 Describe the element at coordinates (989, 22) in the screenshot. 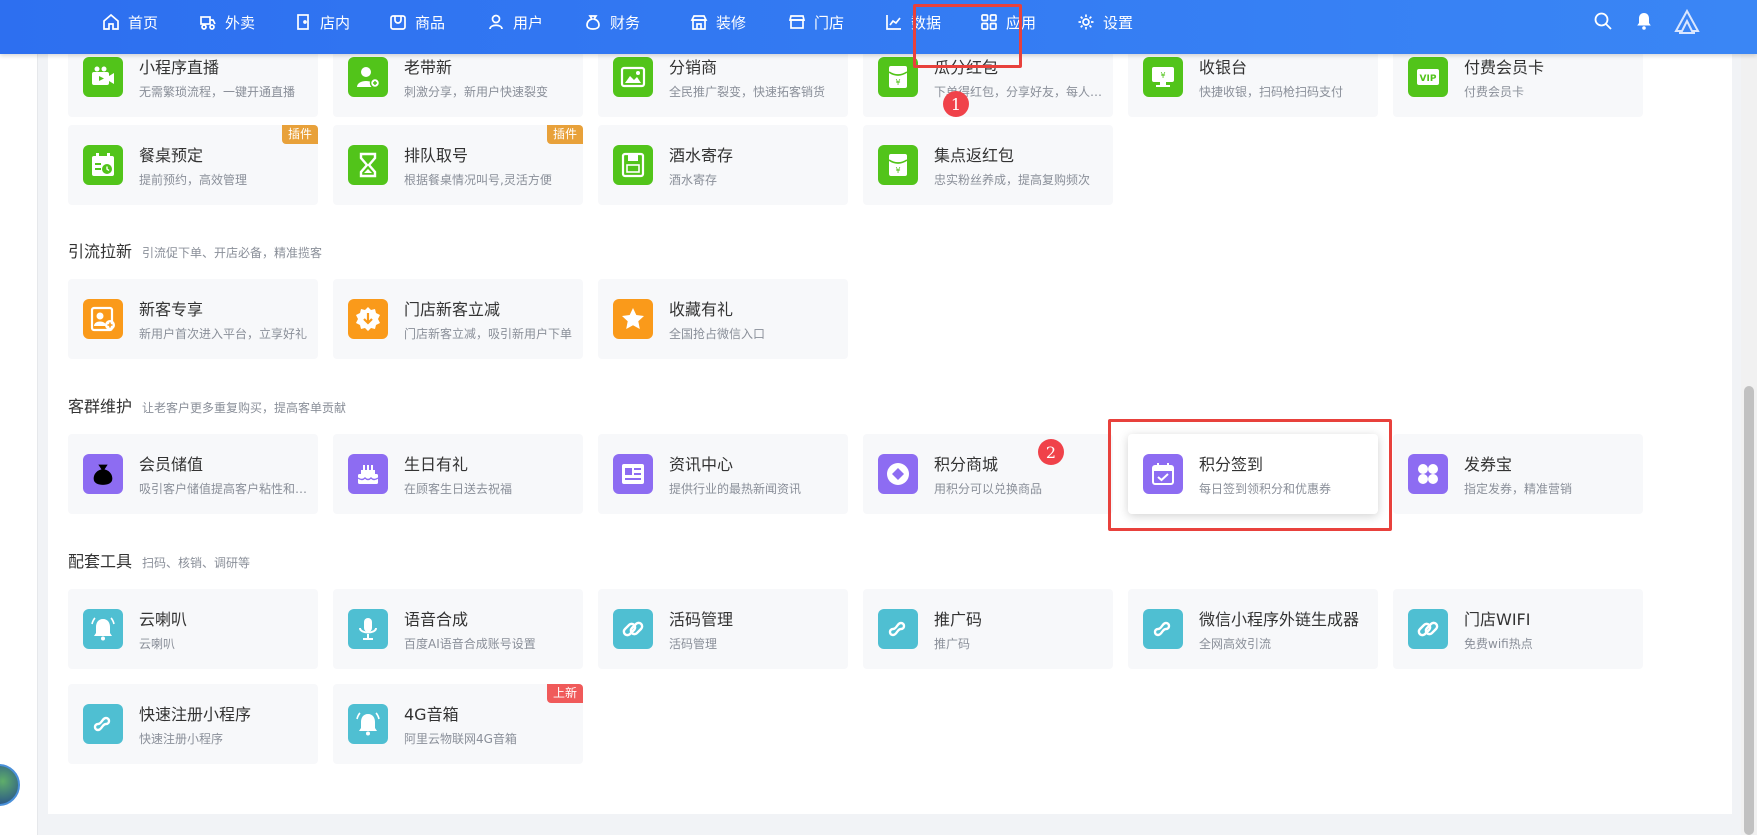

I see `apps-grid-icon` at that location.